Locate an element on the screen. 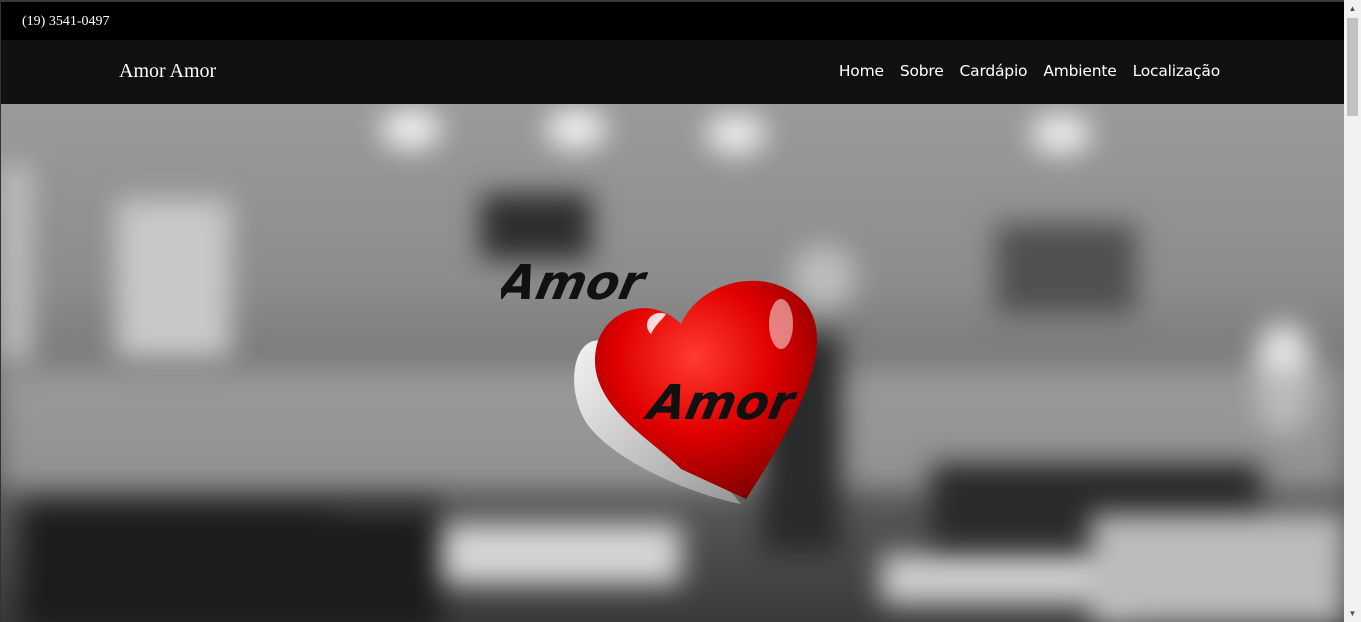  wall-tv is located at coordinates (536, 226).